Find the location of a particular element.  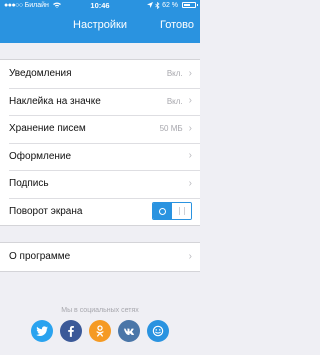

settings-item-about: О программе › is located at coordinates (100, 257).